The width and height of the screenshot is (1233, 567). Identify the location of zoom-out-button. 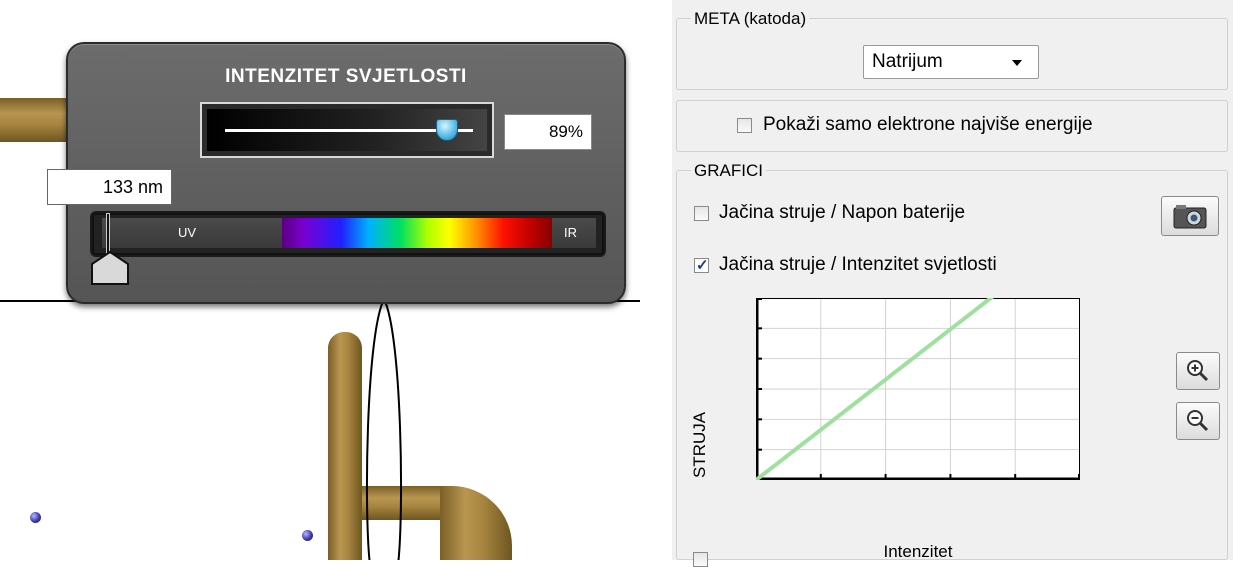
(1198, 421).